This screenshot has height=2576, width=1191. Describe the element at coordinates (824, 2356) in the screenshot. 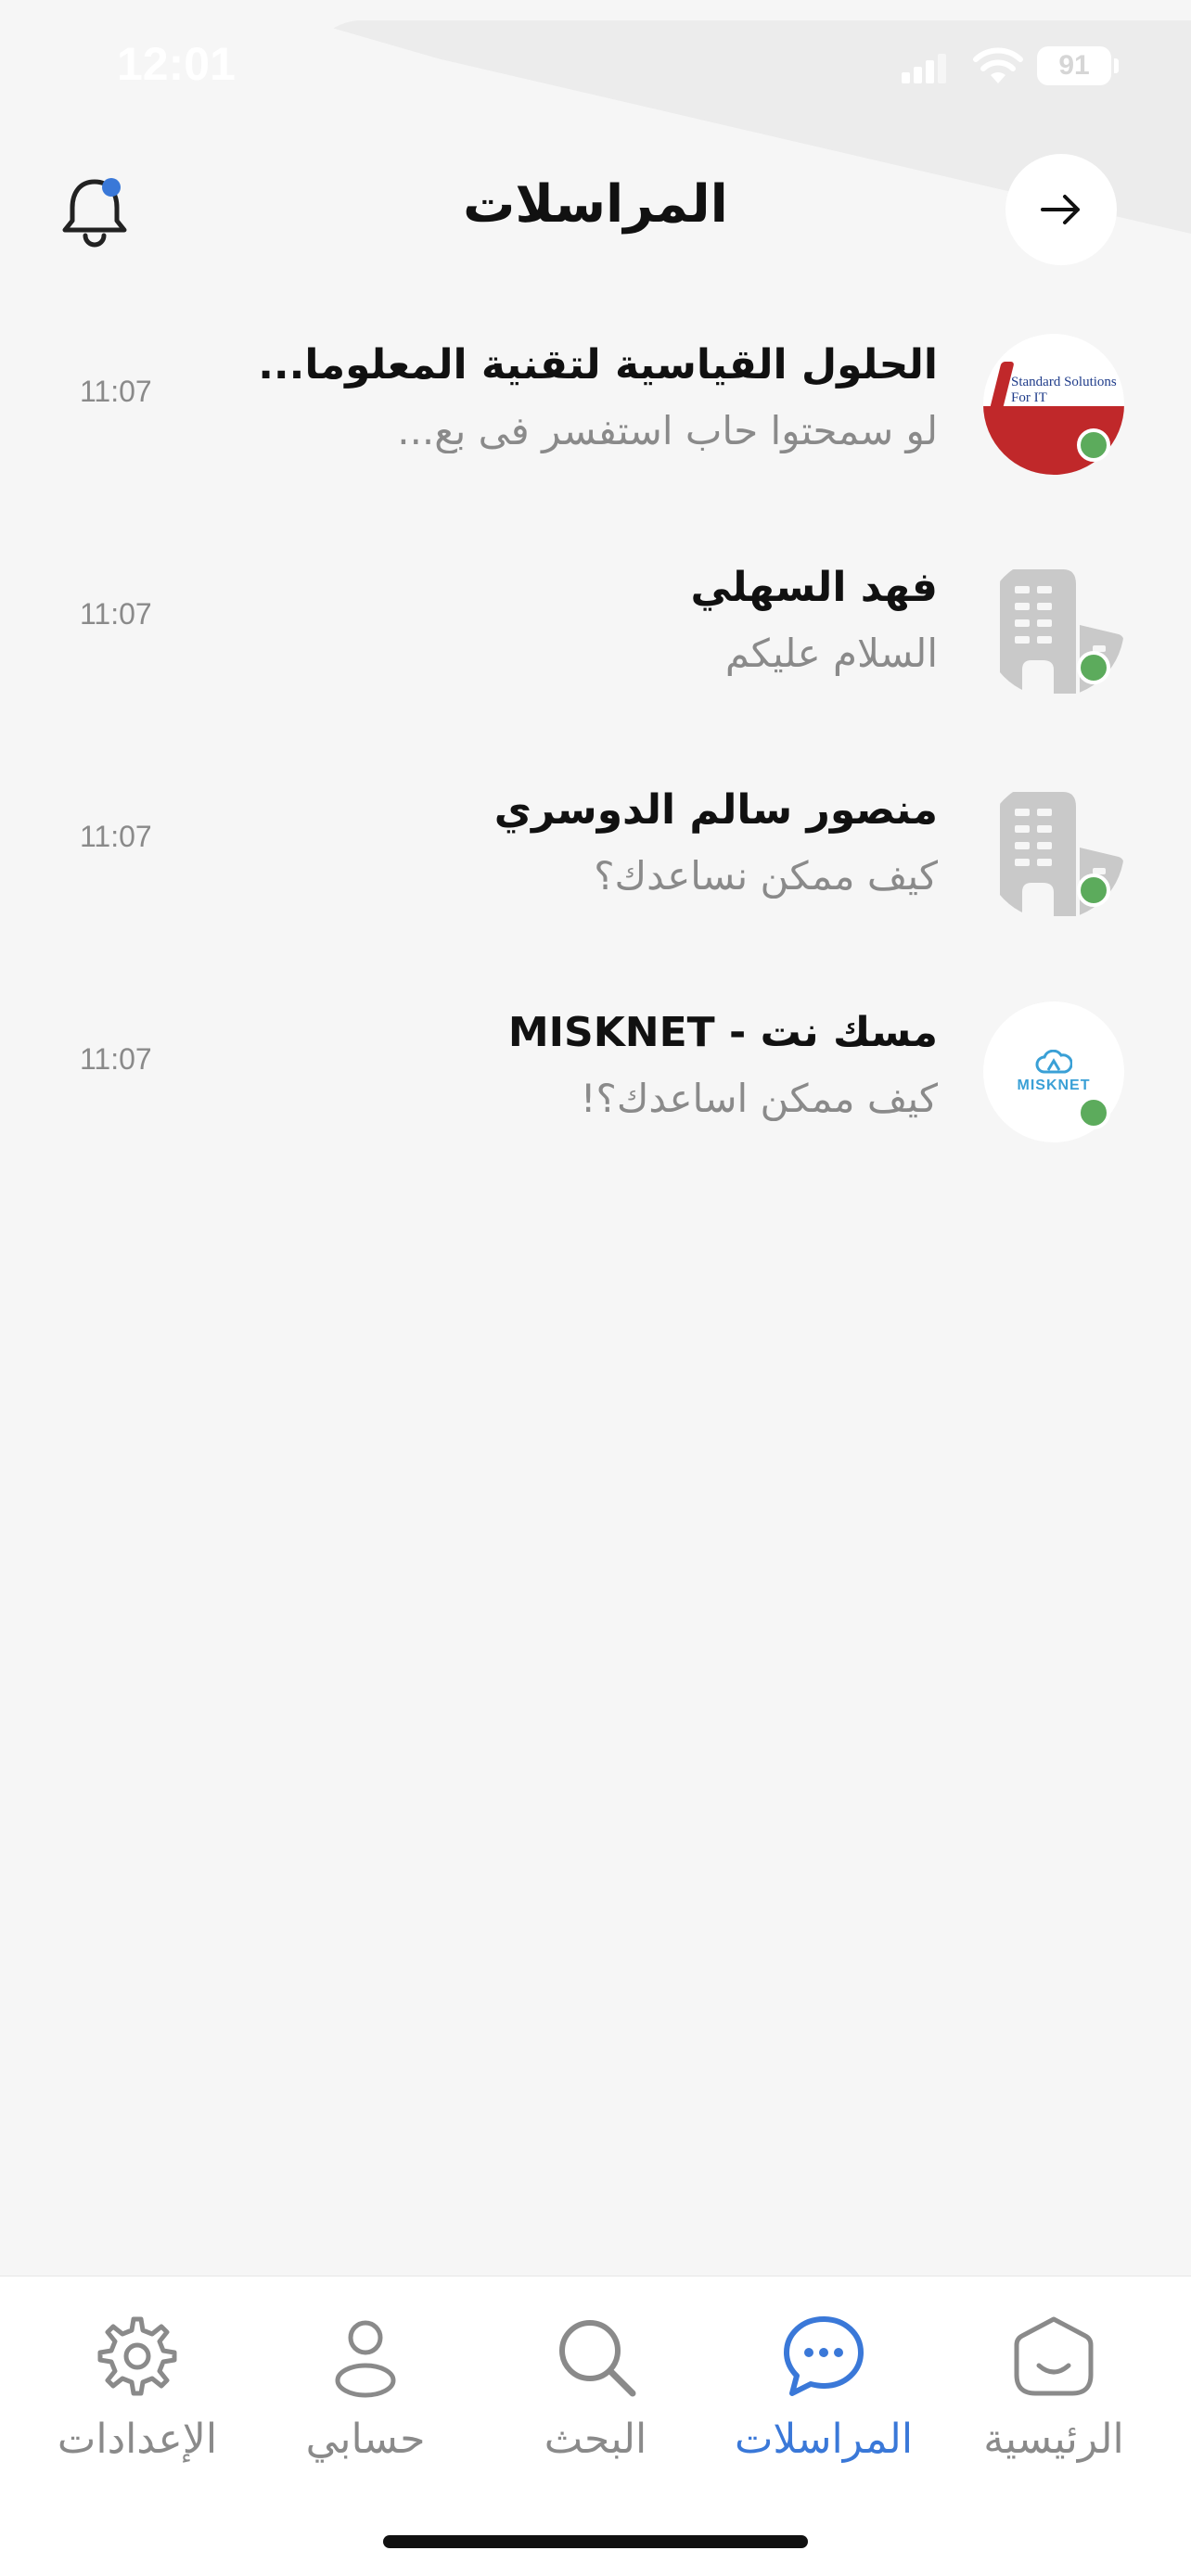

I see `chat-icon` at that location.